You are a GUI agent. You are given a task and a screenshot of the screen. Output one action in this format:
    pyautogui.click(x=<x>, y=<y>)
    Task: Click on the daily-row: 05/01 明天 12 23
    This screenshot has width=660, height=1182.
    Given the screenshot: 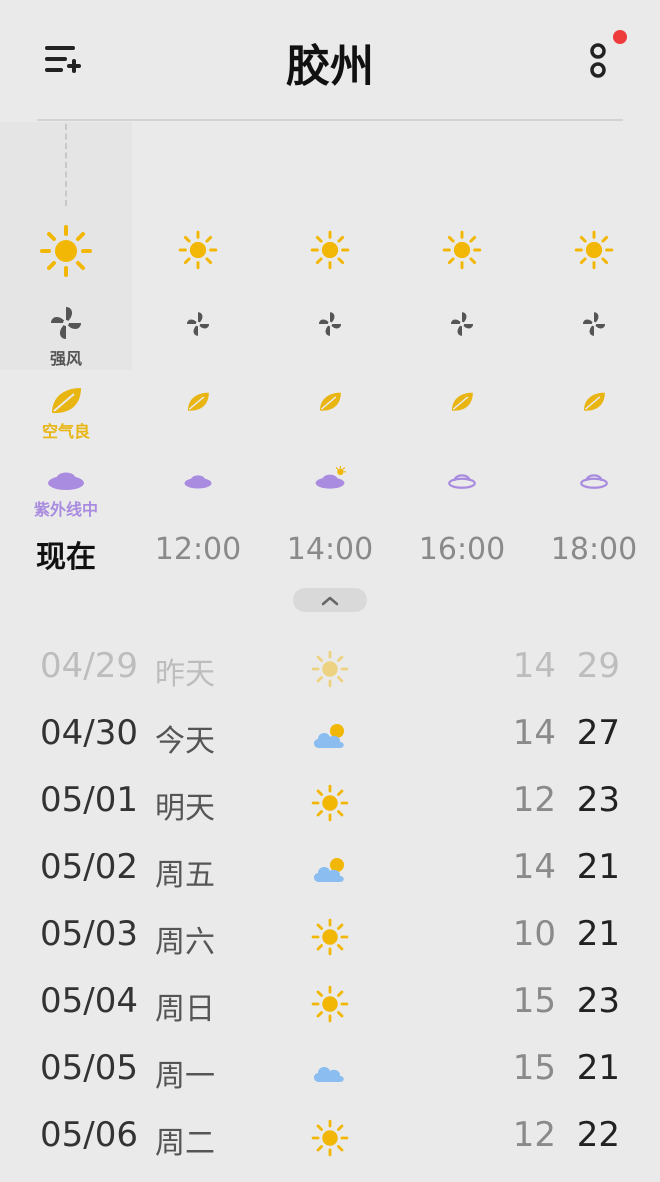 What is the action you would take?
    pyautogui.click(x=330, y=801)
    